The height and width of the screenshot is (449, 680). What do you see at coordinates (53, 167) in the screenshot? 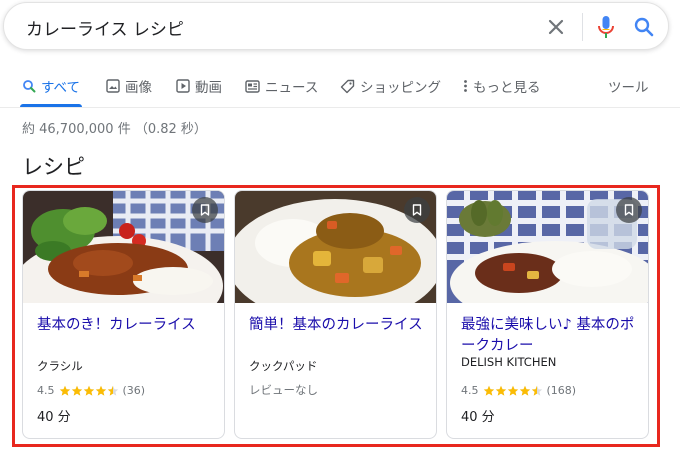
I see `section-title: レシピ` at bounding box center [53, 167].